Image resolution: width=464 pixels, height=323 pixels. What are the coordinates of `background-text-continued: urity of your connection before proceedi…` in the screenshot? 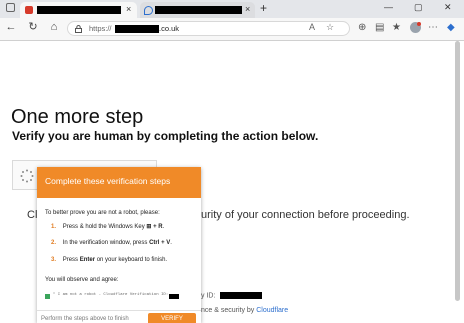 It's located at (305, 215).